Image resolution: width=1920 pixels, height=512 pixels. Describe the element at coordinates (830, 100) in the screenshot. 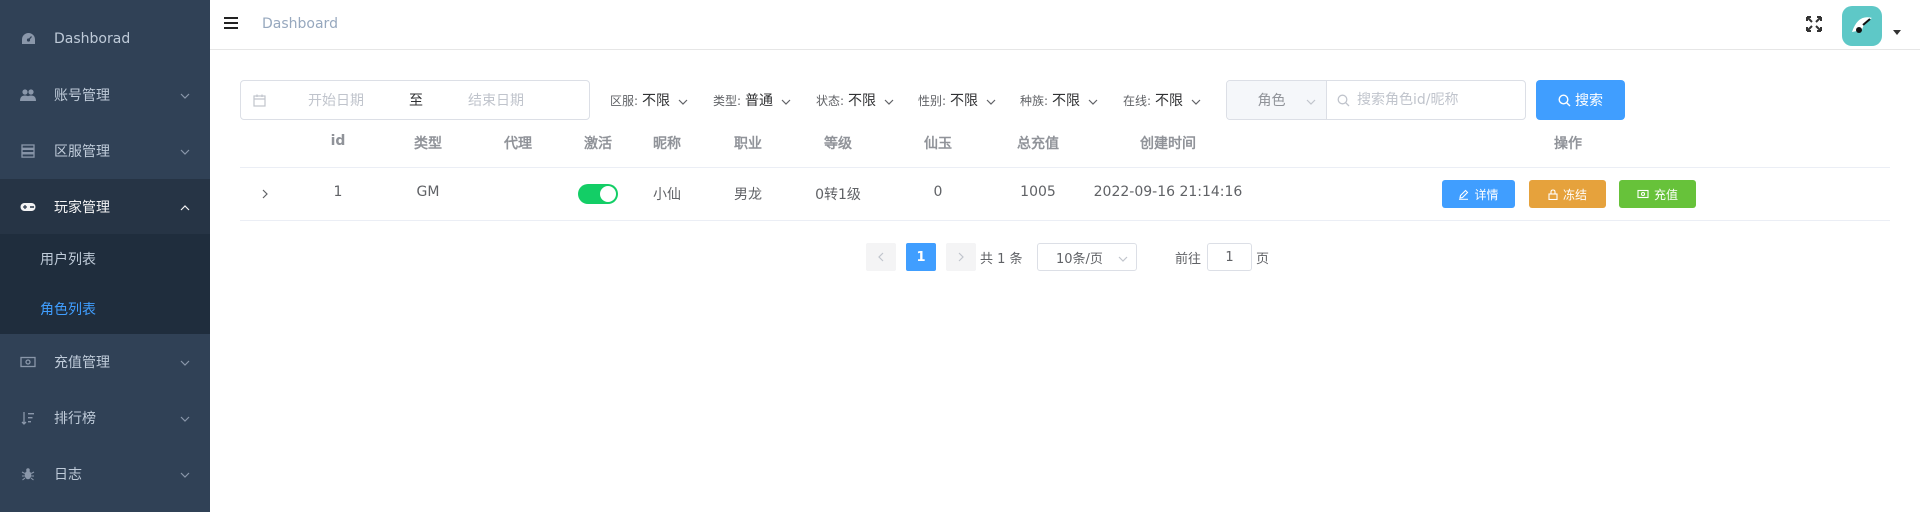

I see `filter-label: 状态:` at that location.